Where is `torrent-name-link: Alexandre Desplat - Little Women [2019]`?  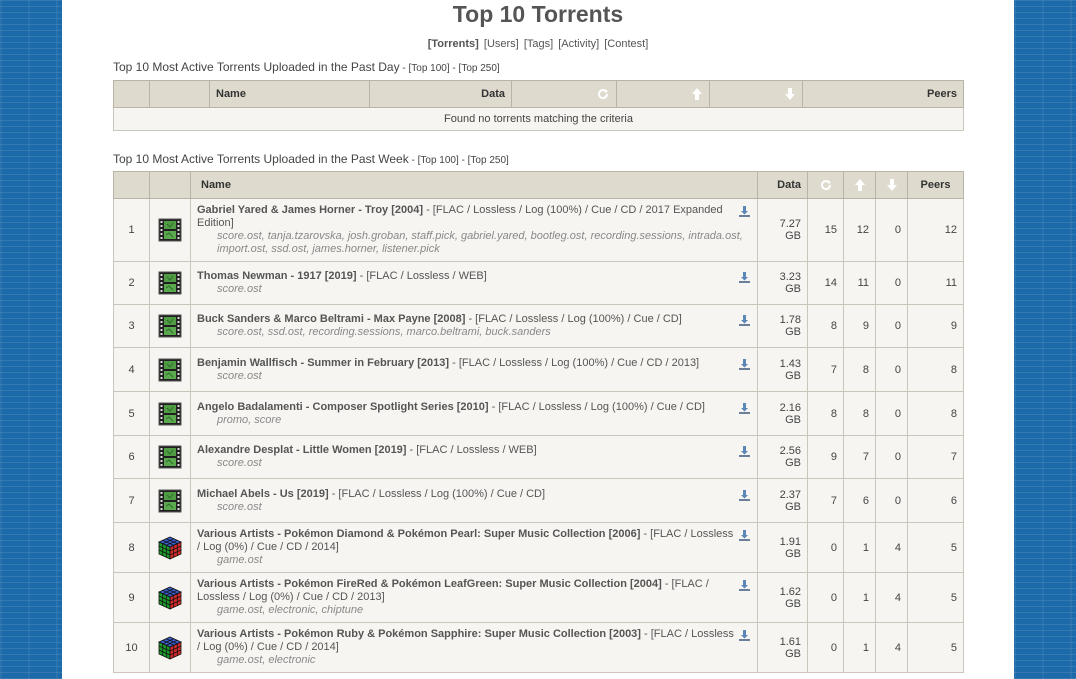 torrent-name-link: Alexandre Desplat - Little Women [2019] is located at coordinates (301, 450).